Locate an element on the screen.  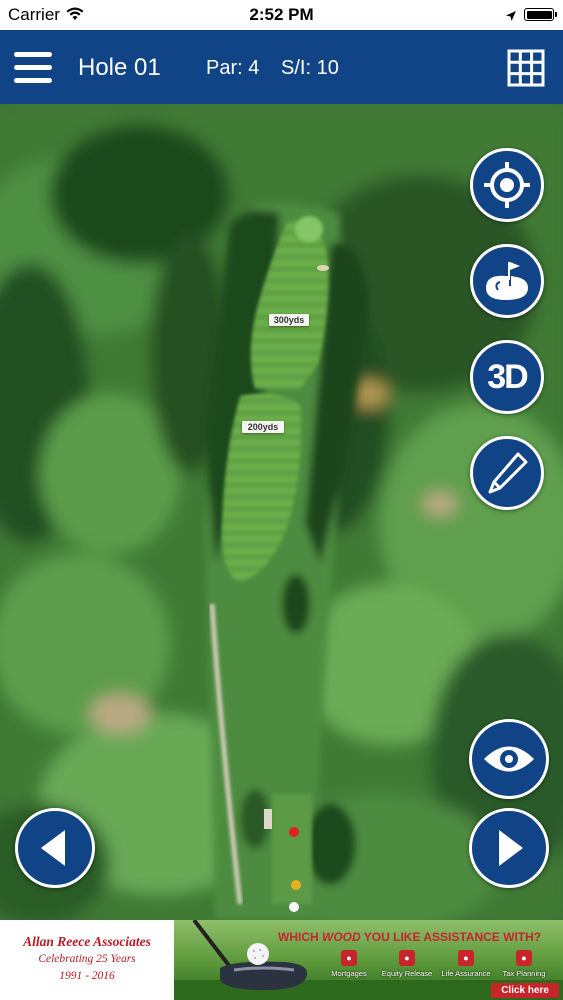
ad-service-mortgages: ● Mortgages is located at coordinates (349, 964).